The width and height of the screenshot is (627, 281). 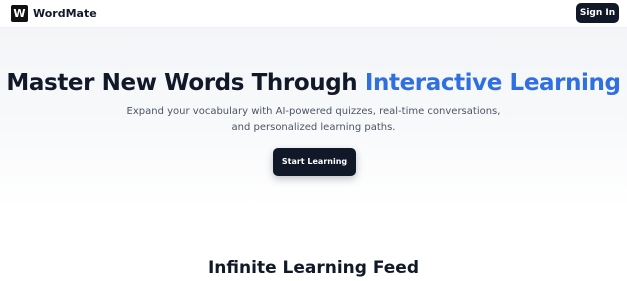 I want to click on sign-in-button: Sign In, so click(x=597, y=13).